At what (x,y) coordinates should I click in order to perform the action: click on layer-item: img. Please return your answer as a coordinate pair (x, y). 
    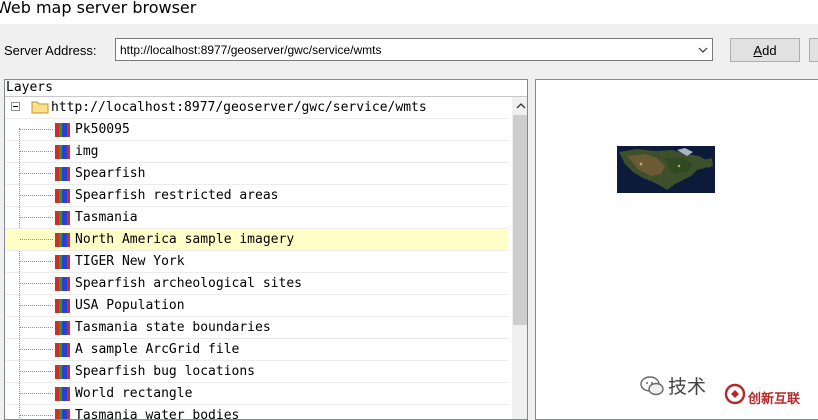
    Looking at the image, I should click on (256, 152).